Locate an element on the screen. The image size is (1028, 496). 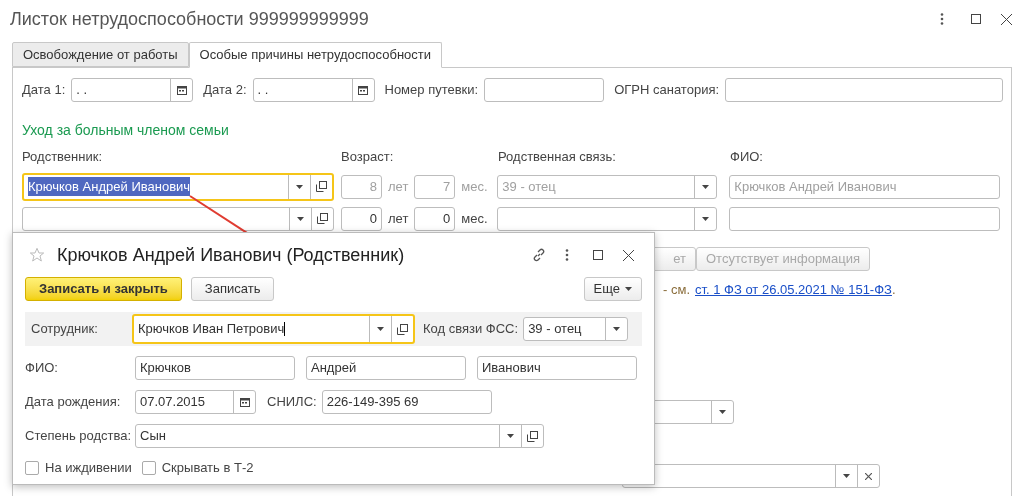
section-heading: Уход за больным членом семьи is located at coordinates (126, 130).